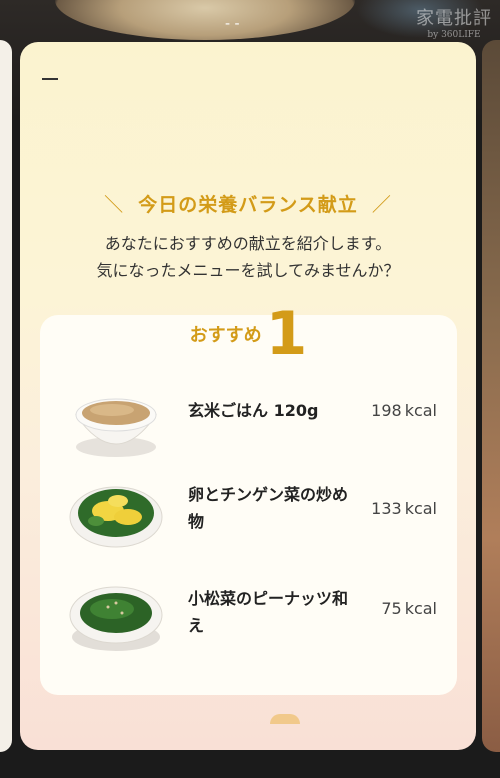 The height and width of the screenshot is (778, 500). I want to click on item-name: 小松菜のピーナッツ和え, so click(268, 612).